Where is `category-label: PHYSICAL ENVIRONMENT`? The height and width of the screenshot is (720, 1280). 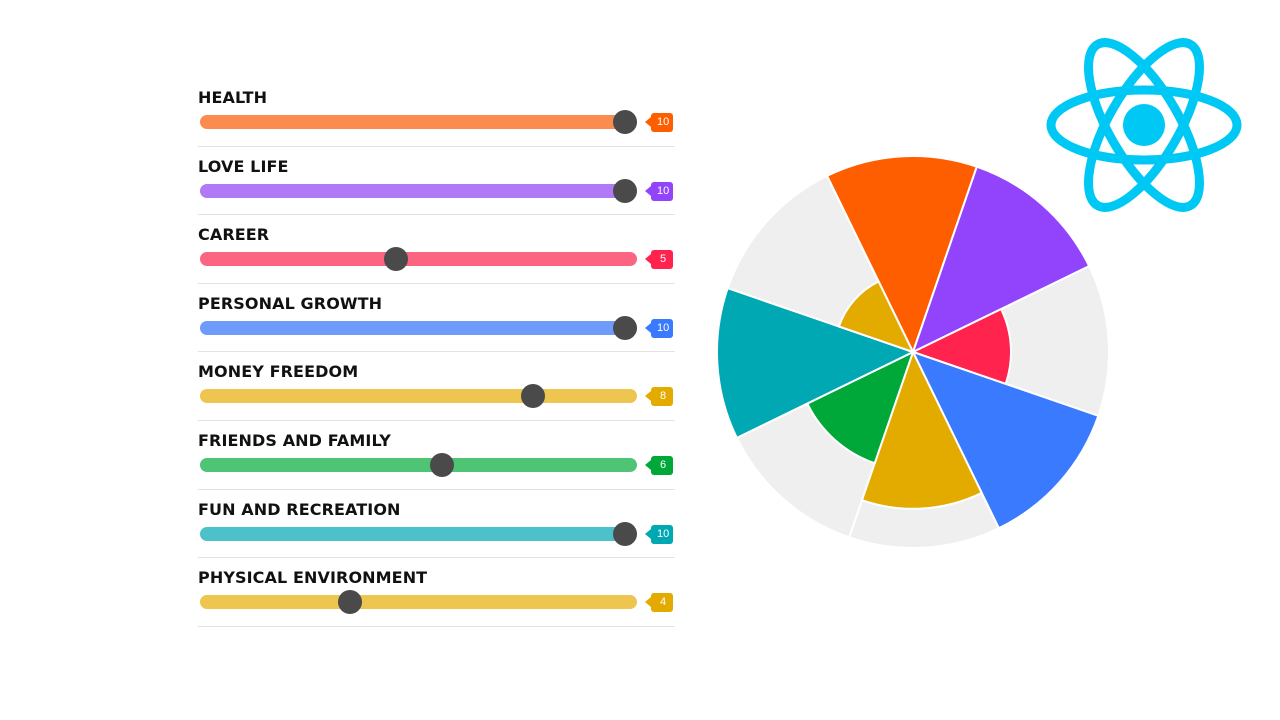
category-label: PHYSICAL ENVIRONMENT is located at coordinates (313, 578).